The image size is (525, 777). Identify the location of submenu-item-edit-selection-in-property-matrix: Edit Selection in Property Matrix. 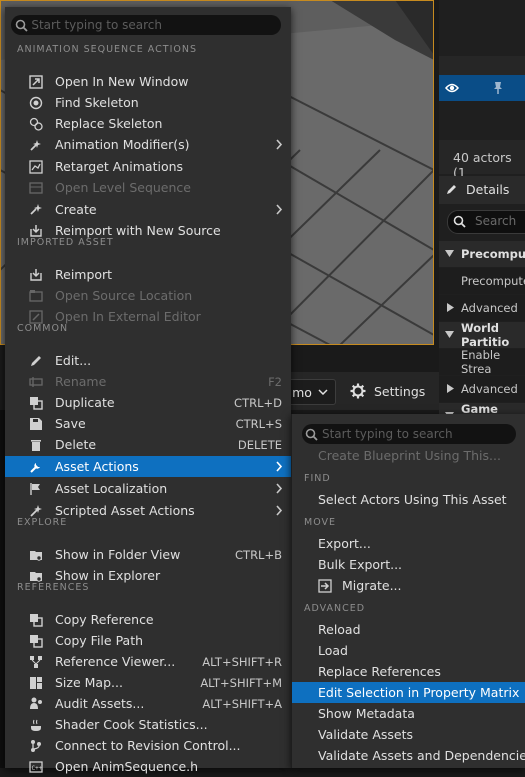
(408, 692).